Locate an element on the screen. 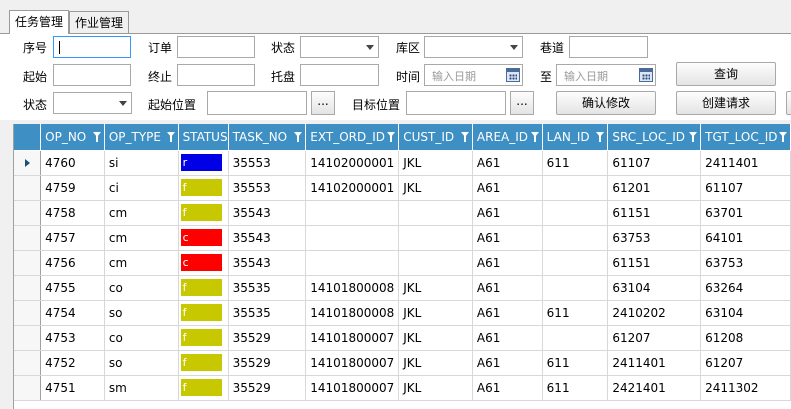  cell-tgt-loc-id: 64101 is located at coordinates (745, 238).